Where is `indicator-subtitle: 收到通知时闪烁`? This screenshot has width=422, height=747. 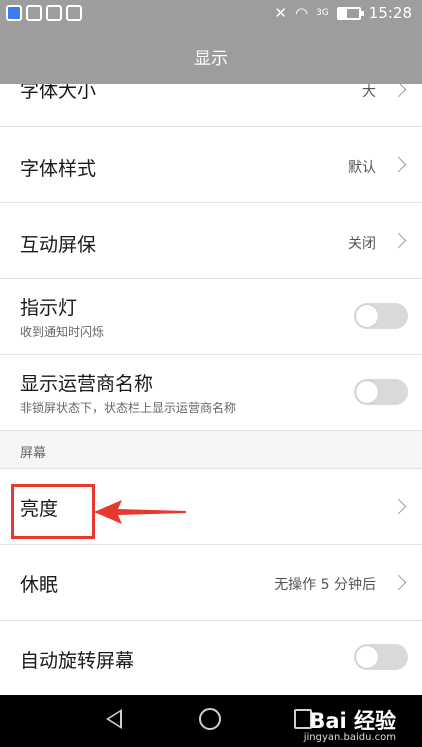 indicator-subtitle: 收到通知时闪烁 is located at coordinates (62, 332).